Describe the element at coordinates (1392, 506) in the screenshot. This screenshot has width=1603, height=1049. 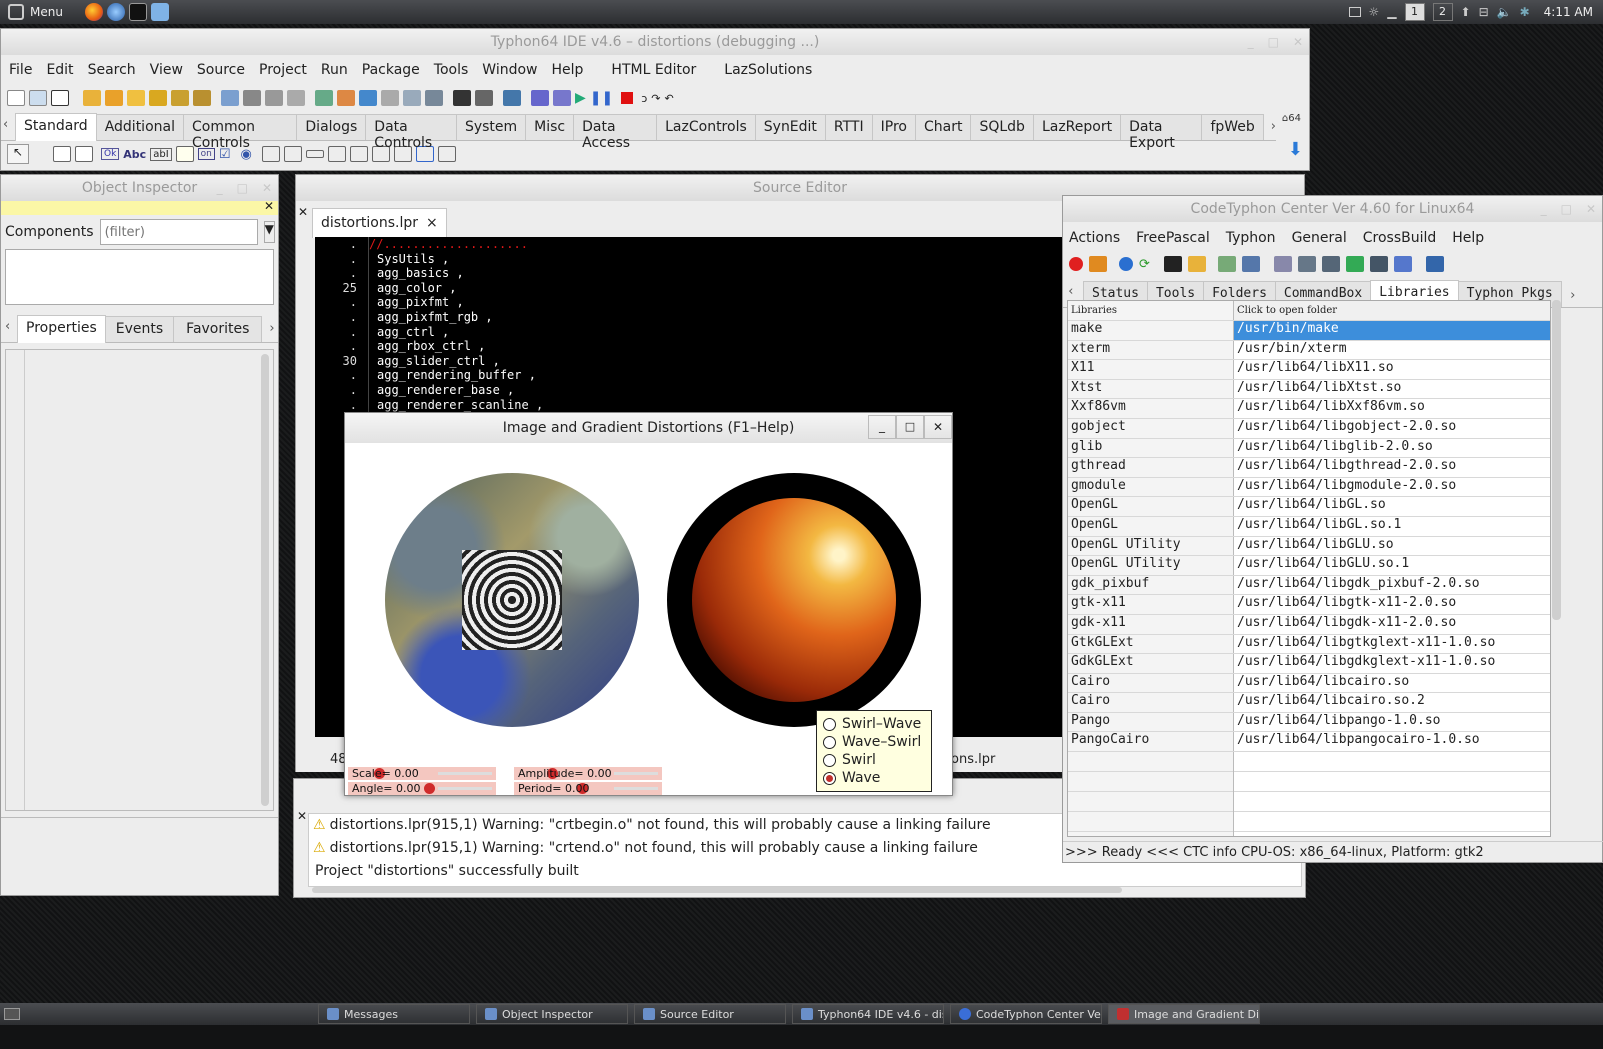
I see `library-path: /usr/lib64/libGL.so` at that location.